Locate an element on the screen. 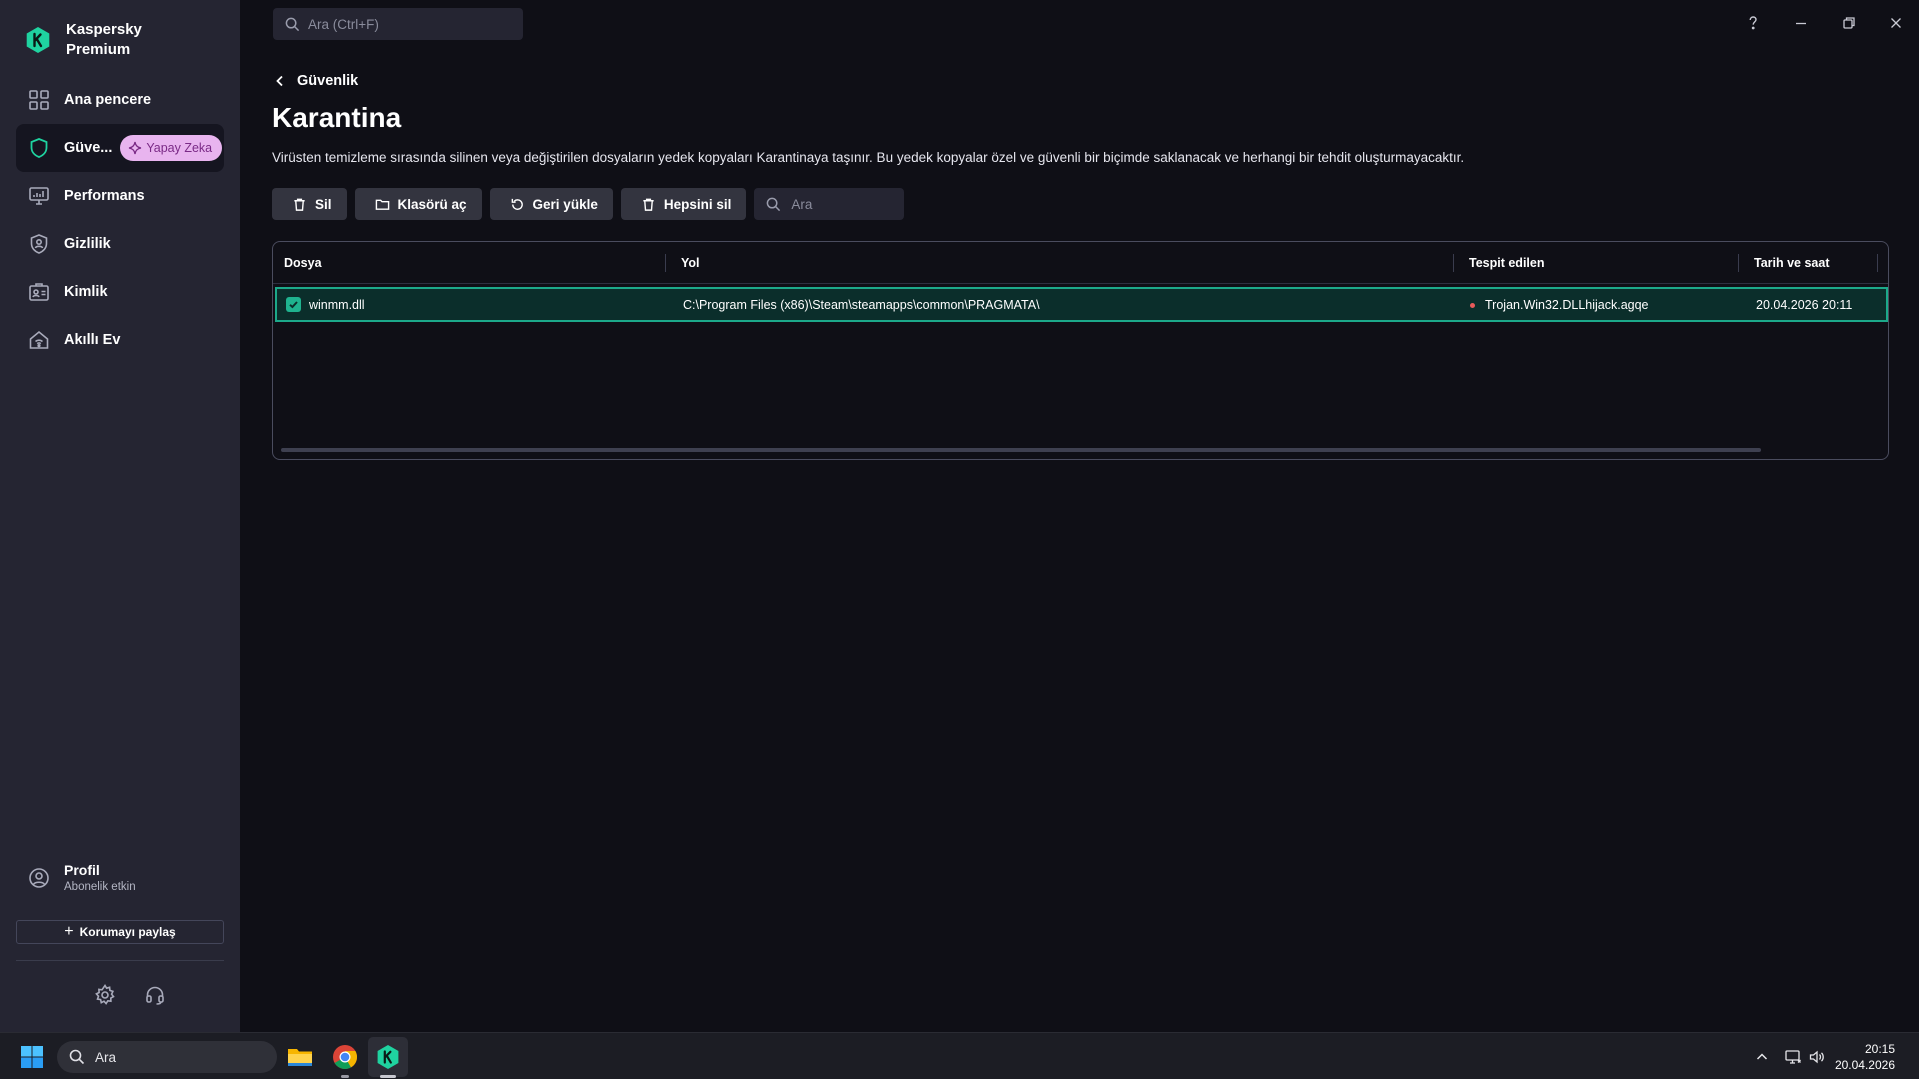 Image resolution: width=1919 pixels, height=1079 pixels. column-header-path: Yol is located at coordinates (690, 263).